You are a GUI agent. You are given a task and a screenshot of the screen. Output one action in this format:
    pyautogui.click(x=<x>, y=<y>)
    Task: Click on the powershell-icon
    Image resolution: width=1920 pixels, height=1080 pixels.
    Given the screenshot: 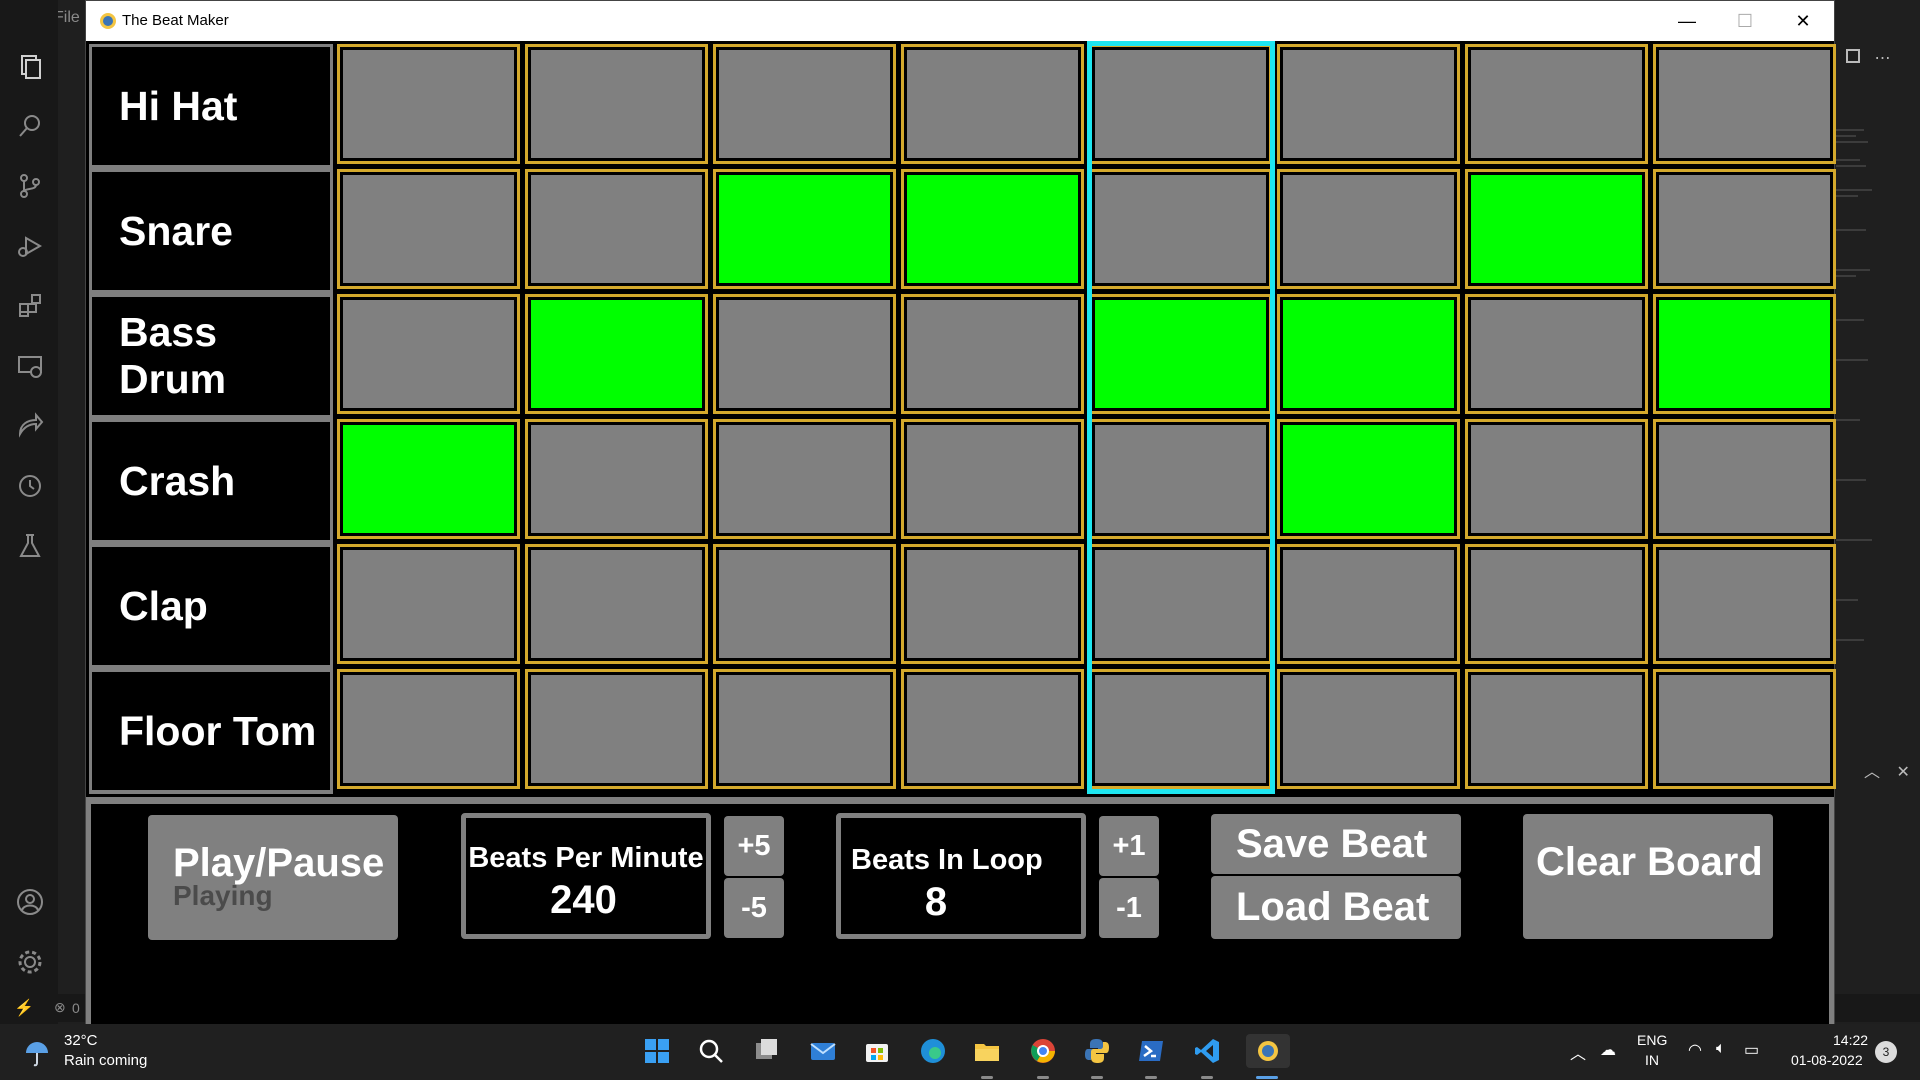 What is the action you would take?
    pyautogui.click(x=1151, y=1051)
    